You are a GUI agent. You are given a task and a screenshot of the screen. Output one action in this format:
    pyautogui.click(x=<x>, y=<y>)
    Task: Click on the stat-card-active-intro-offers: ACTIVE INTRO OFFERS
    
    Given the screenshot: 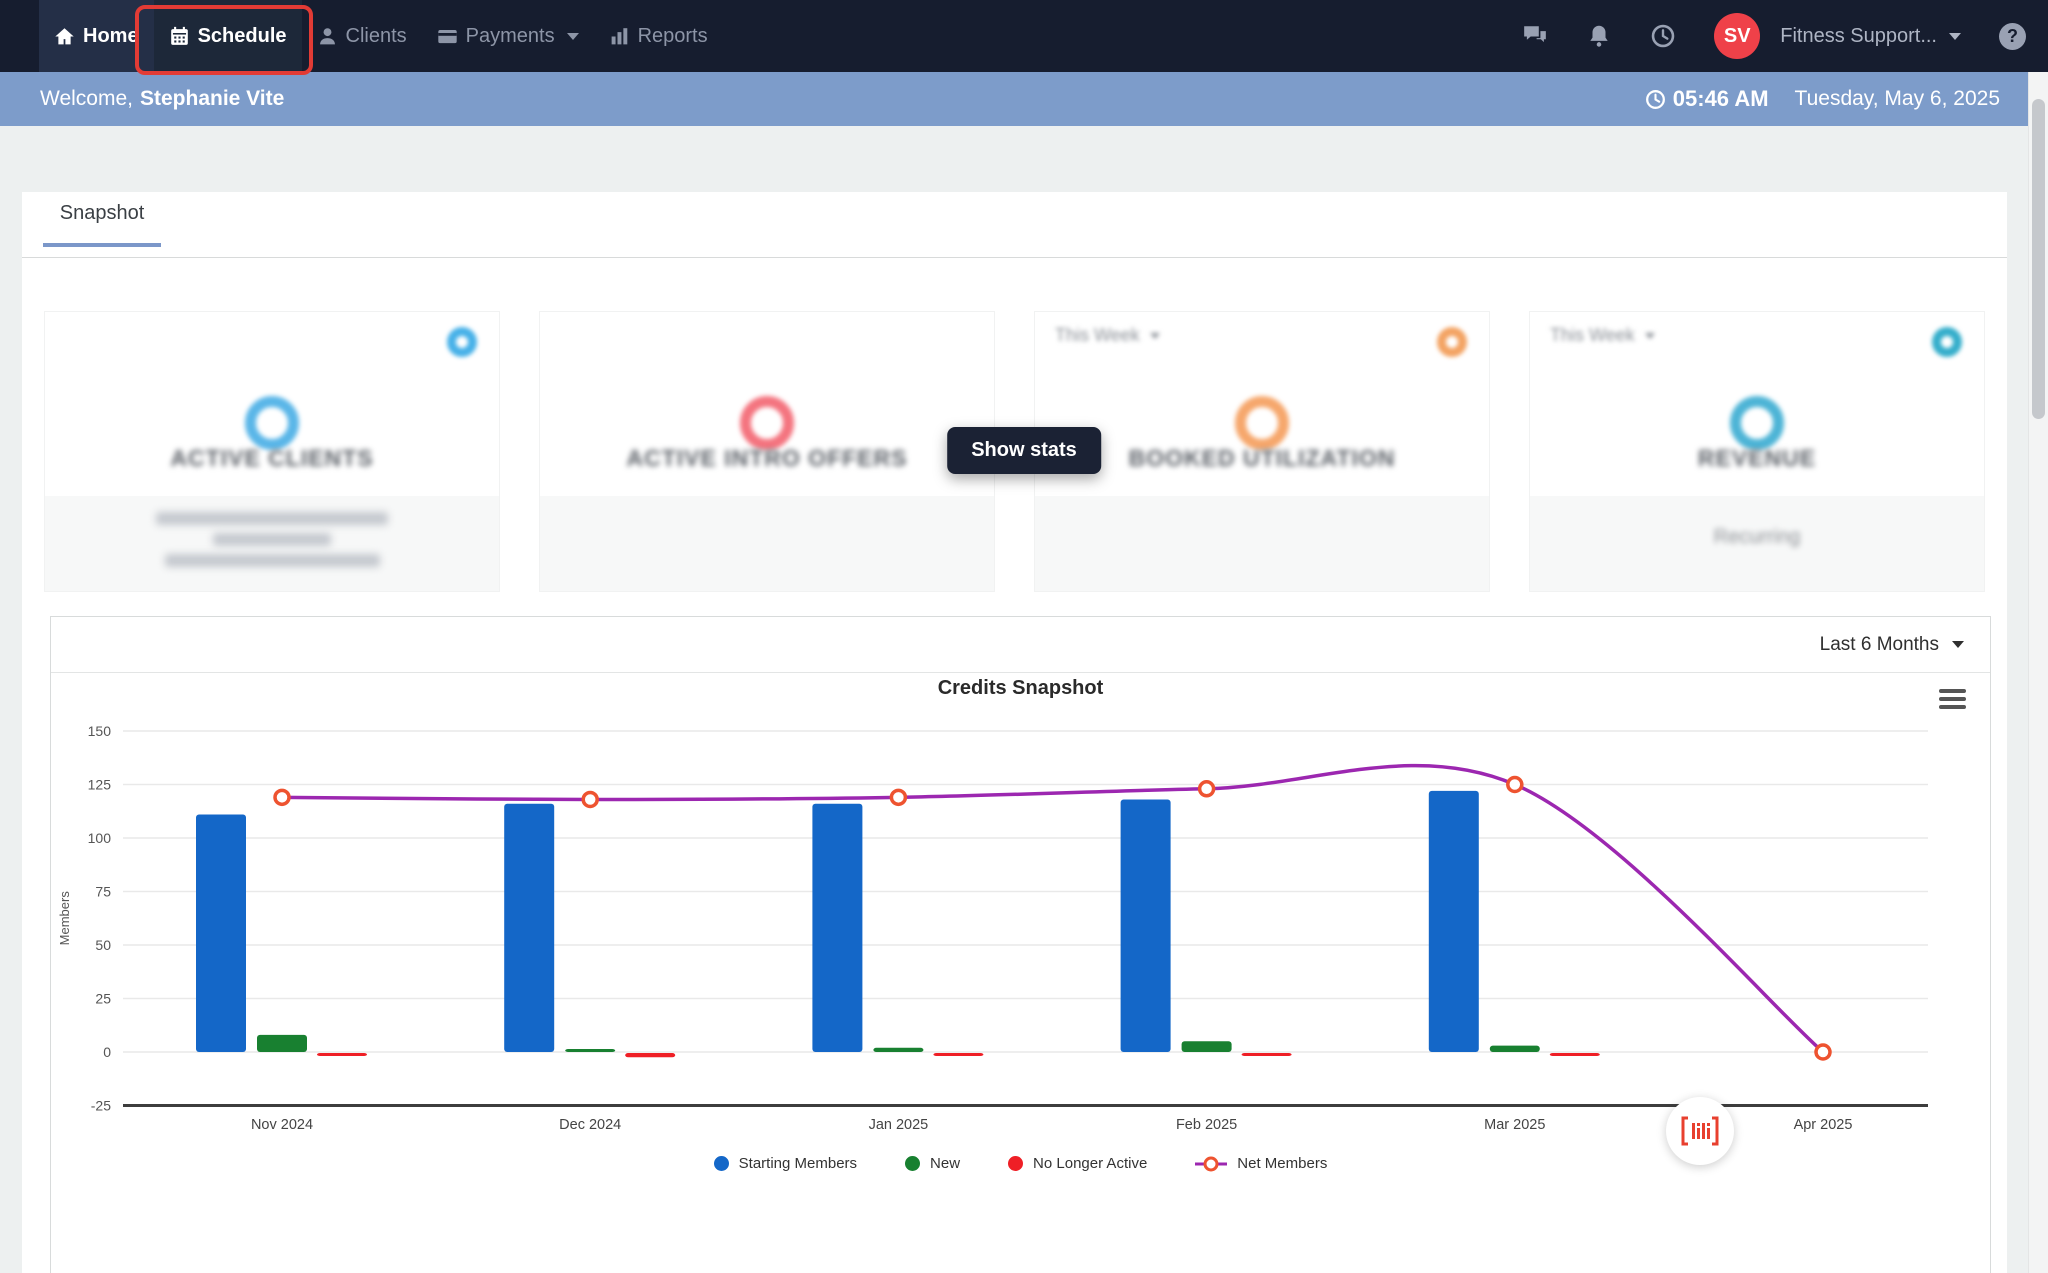 What is the action you would take?
    pyautogui.click(x=767, y=451)
    